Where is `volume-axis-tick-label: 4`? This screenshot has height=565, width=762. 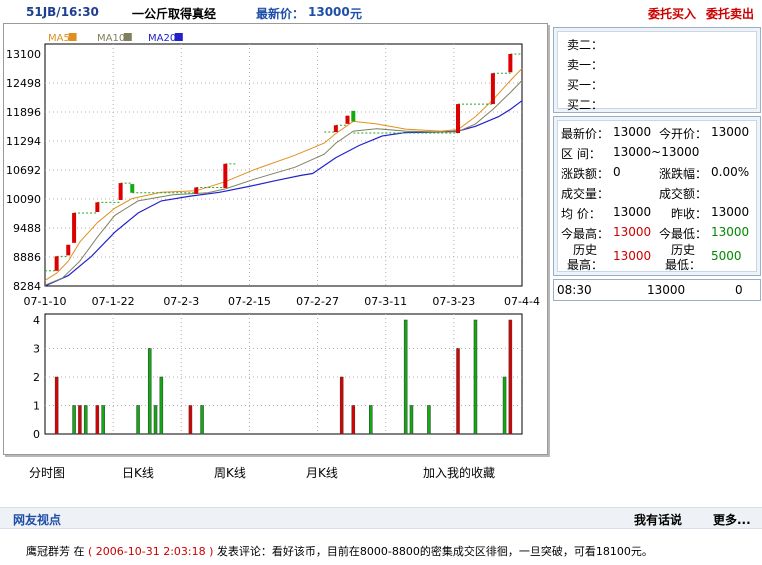
volume-axis-tick-label: 4 is located at coordinates (36, 320).